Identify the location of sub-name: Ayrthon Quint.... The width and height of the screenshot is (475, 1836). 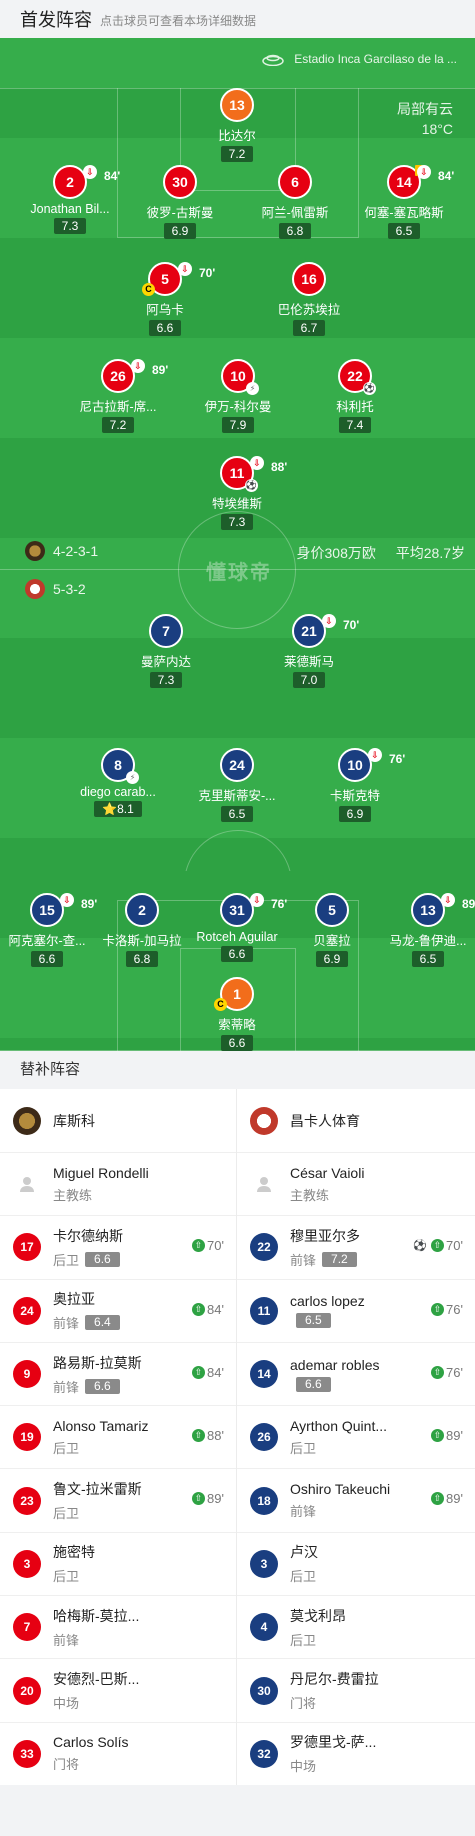
(339, 1425).